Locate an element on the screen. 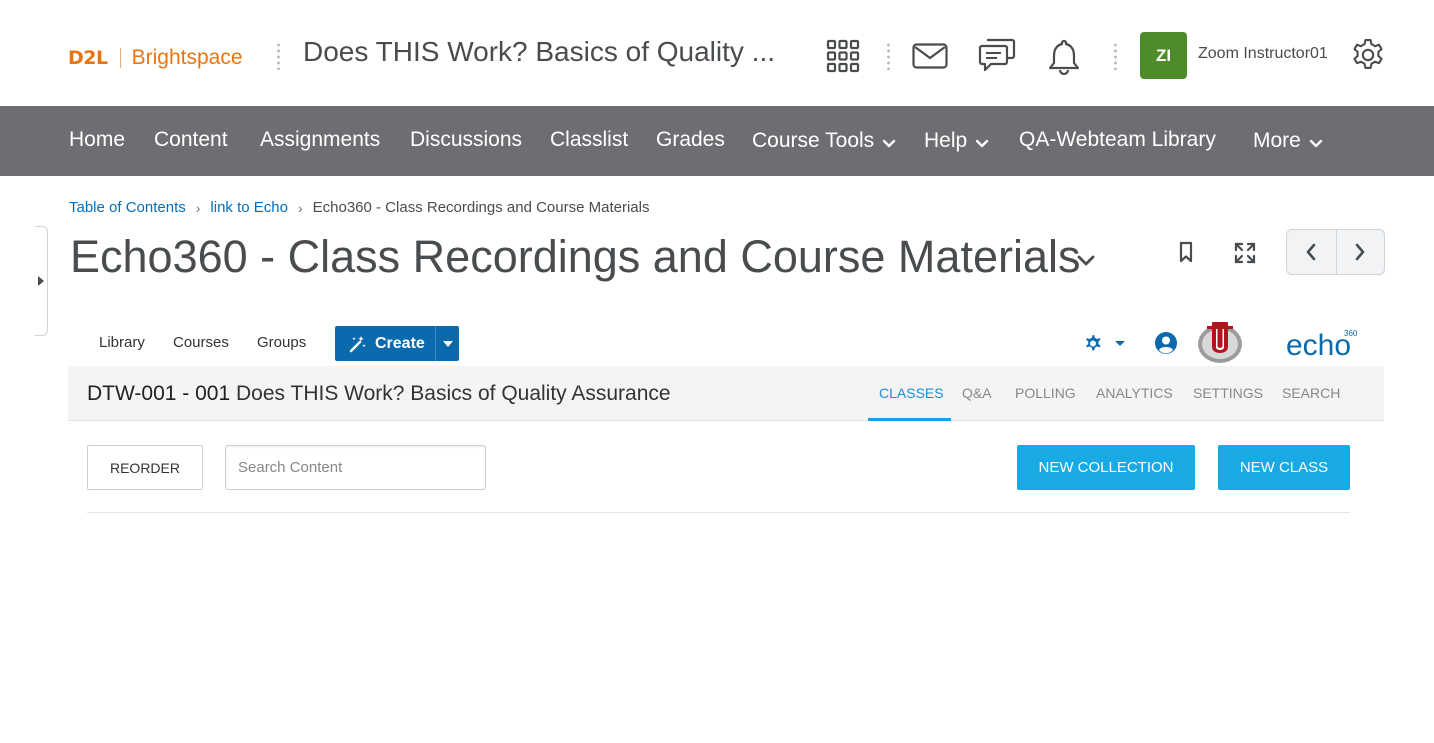 The height and width of the screenshot is (743, 1434). nav-label: Discussions is located at coordinates (466, 139).